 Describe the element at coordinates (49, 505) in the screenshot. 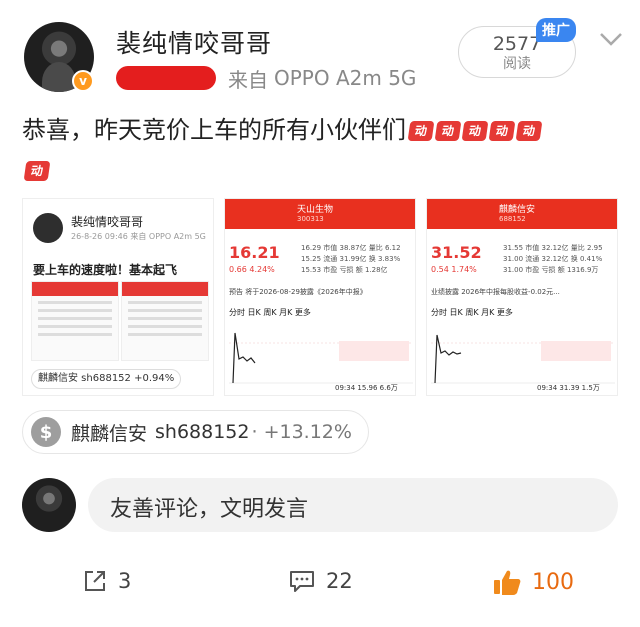

I see `comment-avatar` at that location.